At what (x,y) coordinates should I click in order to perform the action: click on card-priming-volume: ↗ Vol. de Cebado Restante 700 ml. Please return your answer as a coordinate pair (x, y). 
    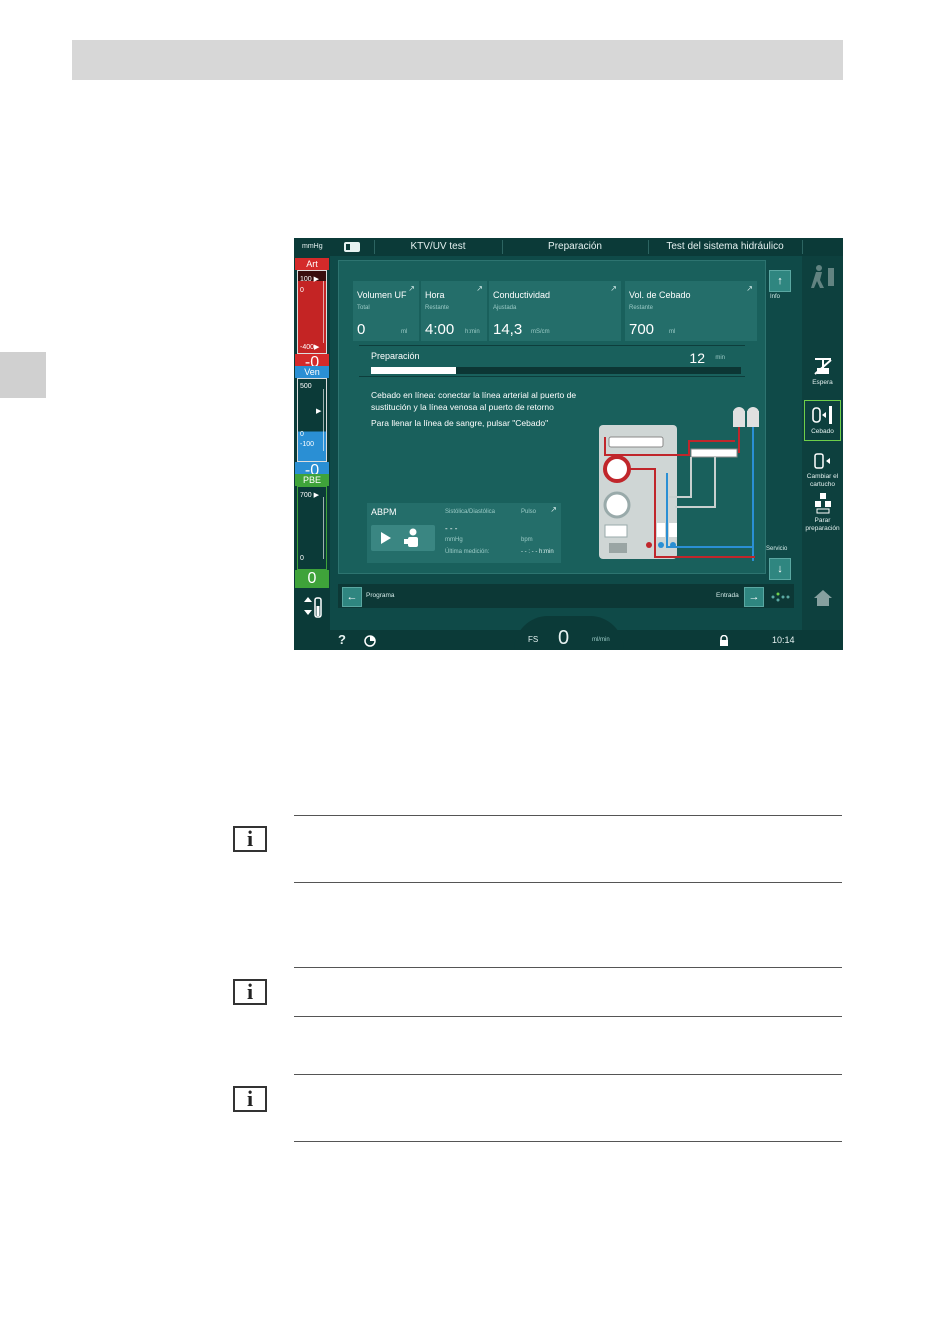
    Looking at the image, I should click on (691, 311).